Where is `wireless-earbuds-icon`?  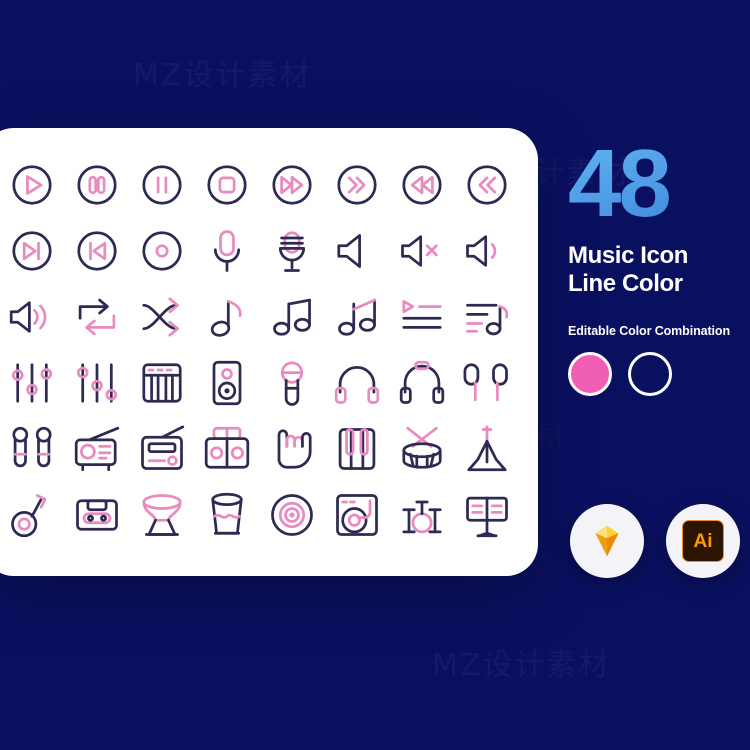
wireless-earbuds-icon is located at coordinates (32, 449).